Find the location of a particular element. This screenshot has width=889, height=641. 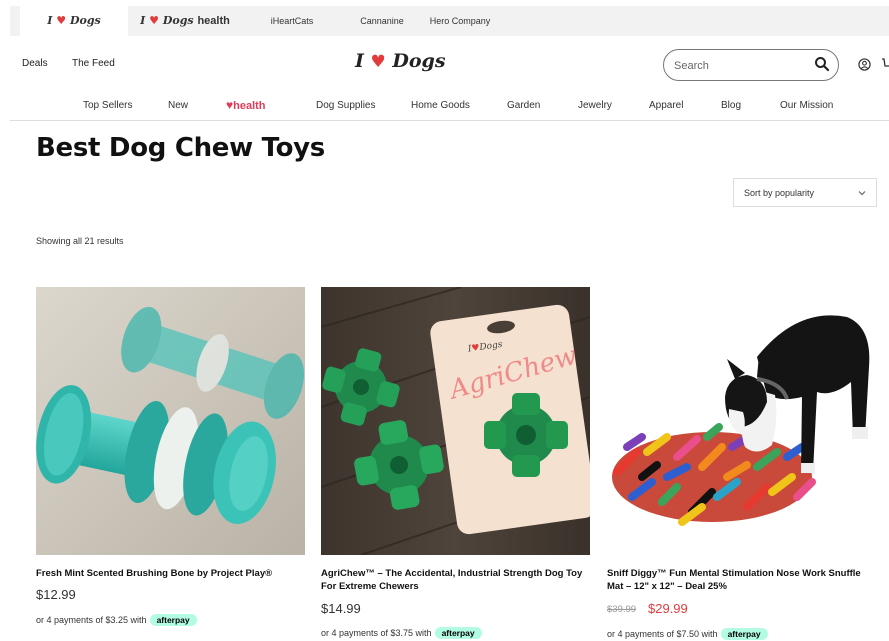

afterpay-text: or 4 payments of $3.25 with is located at coordinates (91, 620).